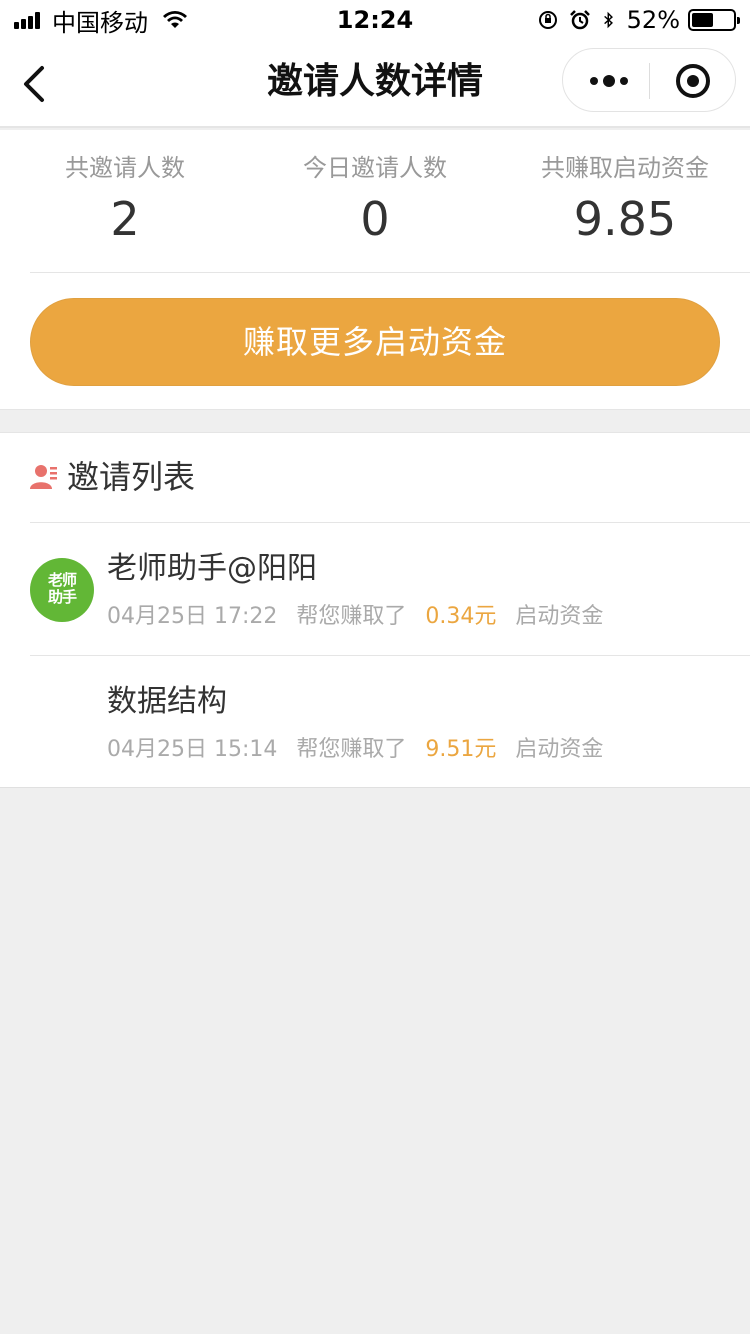 The width and height of the screenshot is (750, 1334). Describe the element at coordinates (62, 580) in the screenshot. I see `avatar-text-line: 老师` at that location.